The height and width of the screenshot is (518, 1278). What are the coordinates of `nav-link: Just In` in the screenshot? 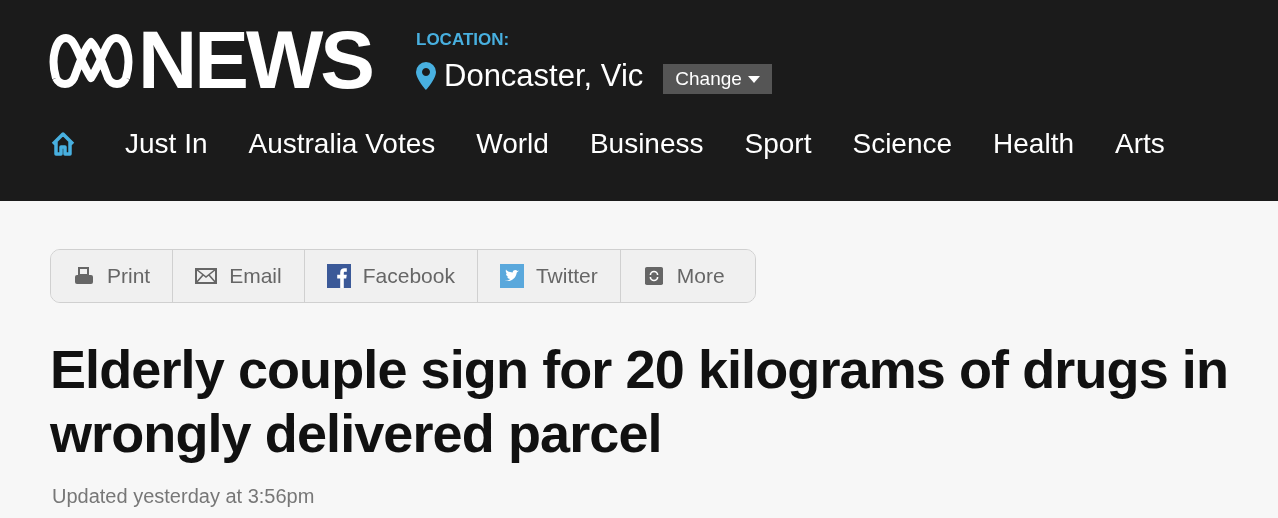 It's located at (166, 144).